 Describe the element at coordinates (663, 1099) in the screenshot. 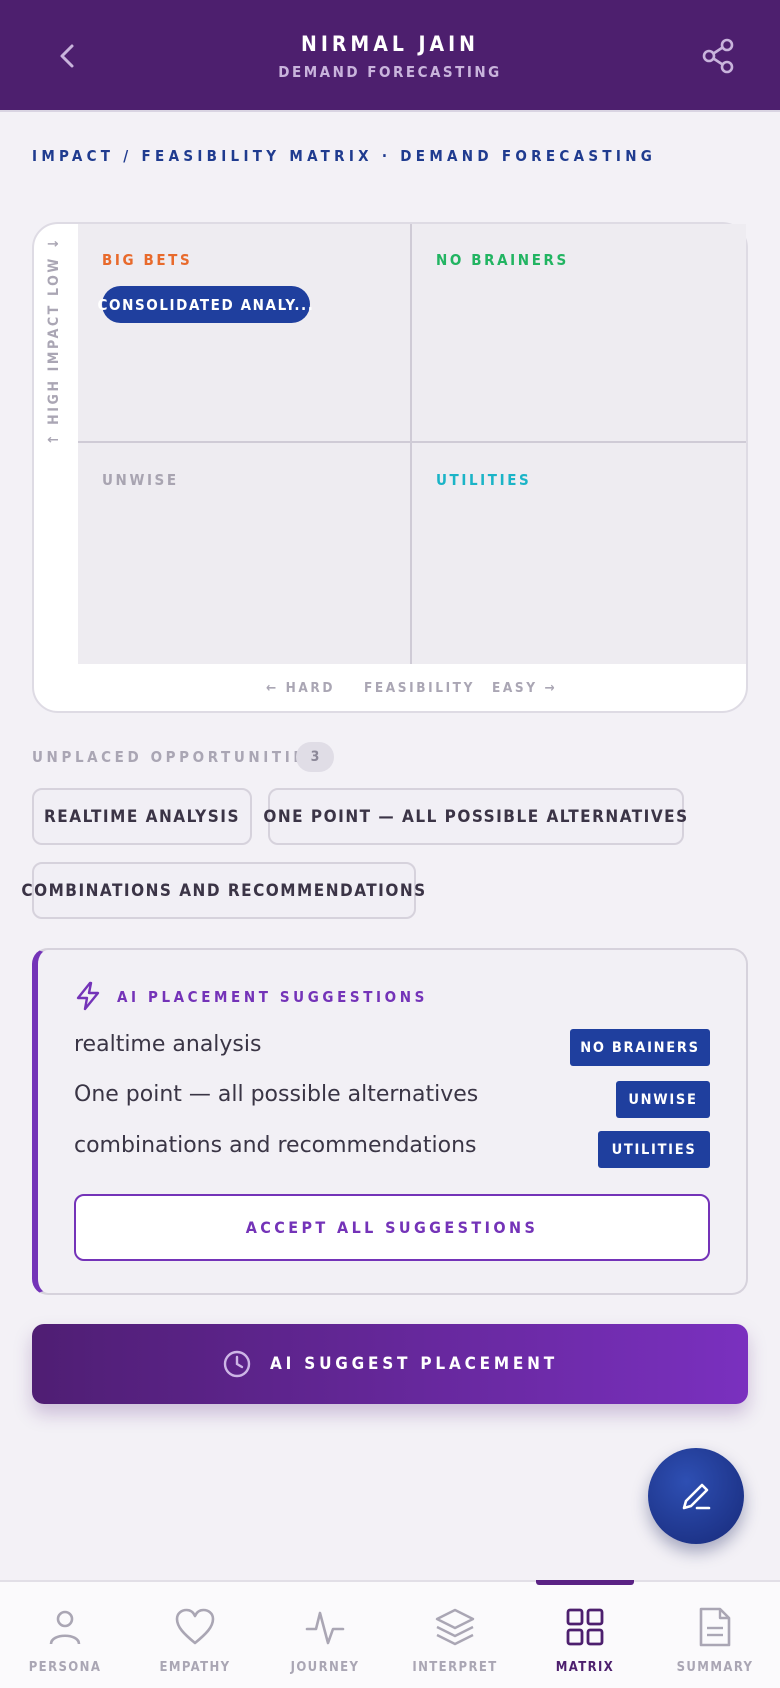

I see `suggestion-tag: UNWISE` at that location.